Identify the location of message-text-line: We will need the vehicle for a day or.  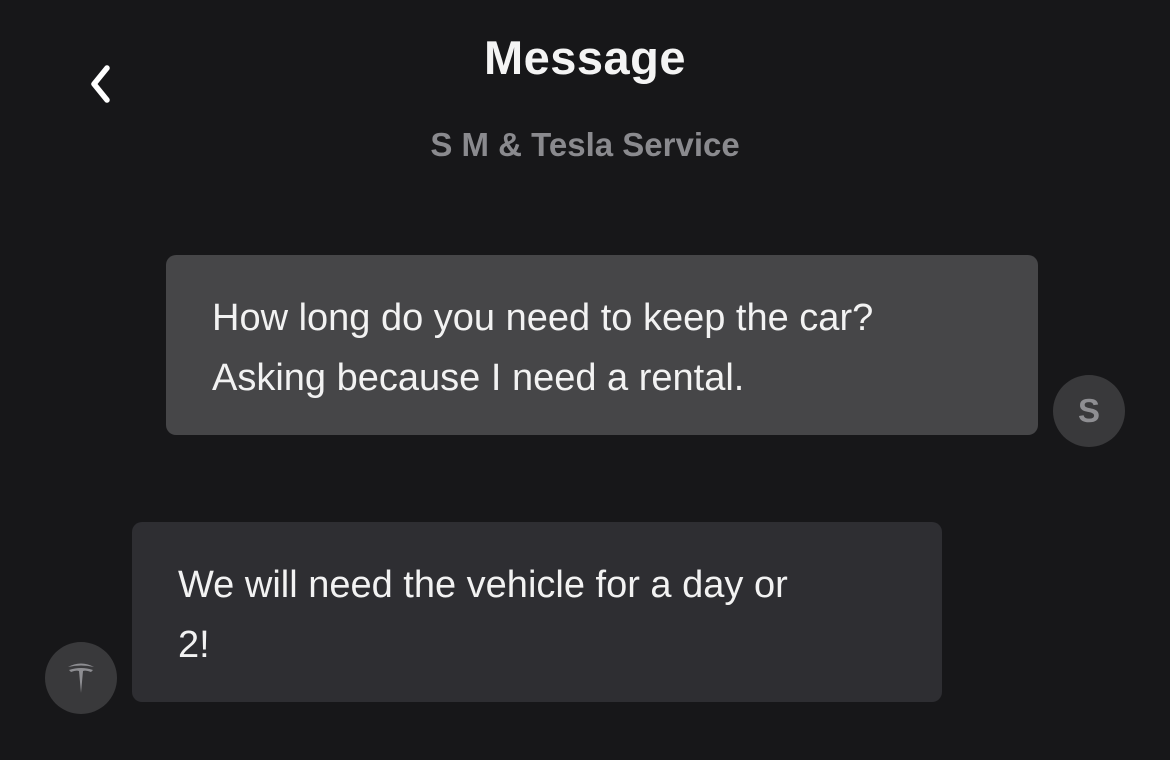
(483, 585).